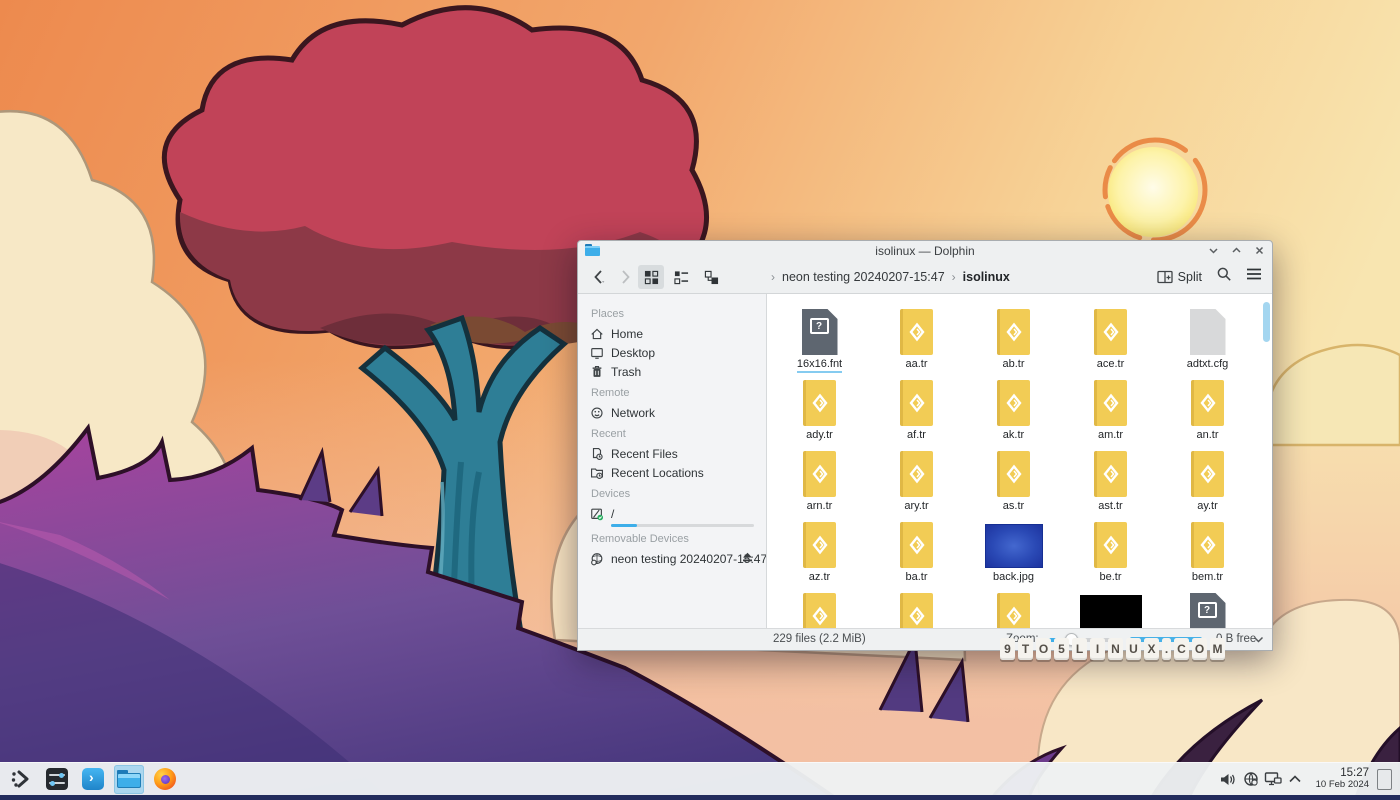 The image size is (1400, 800). I want to click on file-item-ak-tr: ak.tr, so click(1013, 408).